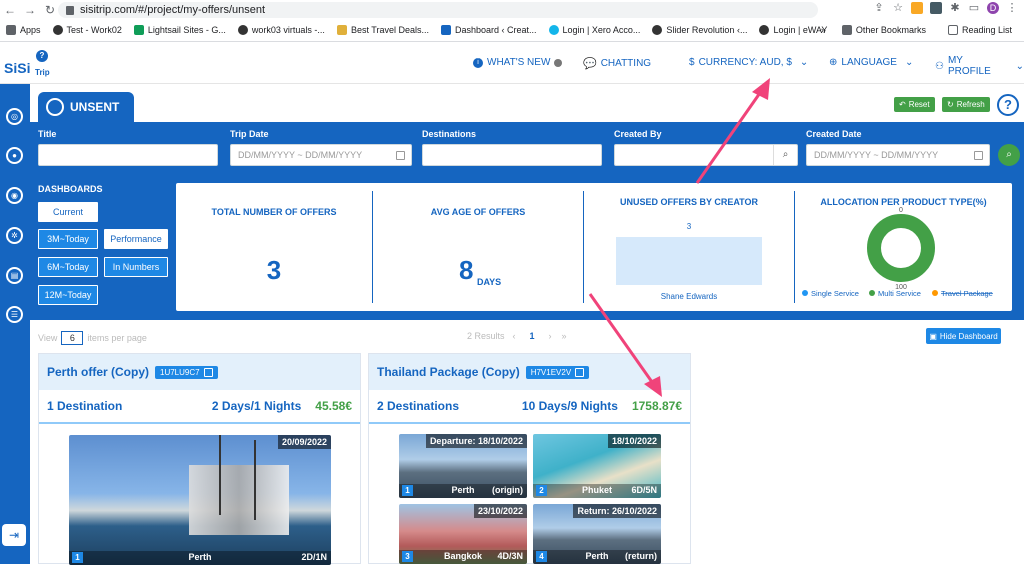 Image resolution: width=1024 pixels, height=565 pixels. I want to click on period-6m-button: 6M~Today, so click(68, 267).